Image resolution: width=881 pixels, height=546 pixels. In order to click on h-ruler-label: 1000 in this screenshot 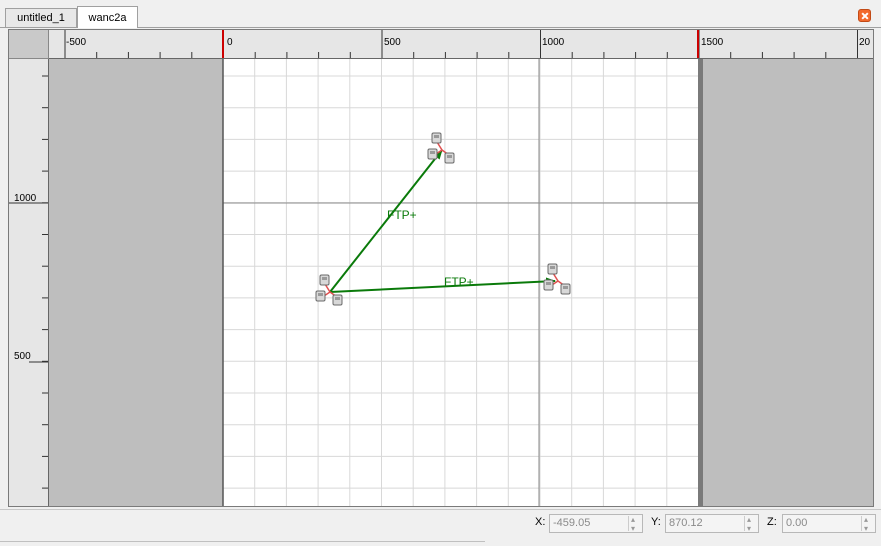, I will do `click(553, 42)`.